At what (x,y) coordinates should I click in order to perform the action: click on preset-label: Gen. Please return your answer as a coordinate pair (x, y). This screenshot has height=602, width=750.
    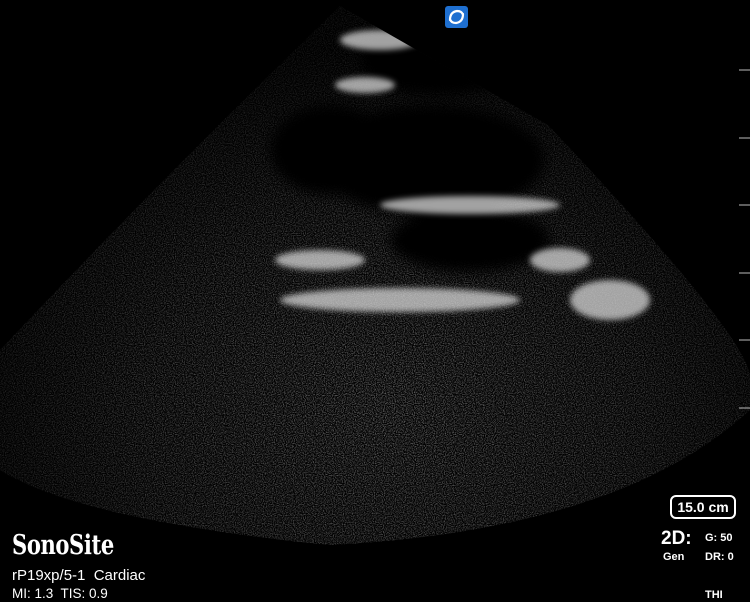
    Looking at the image, I should click on (674, 557).